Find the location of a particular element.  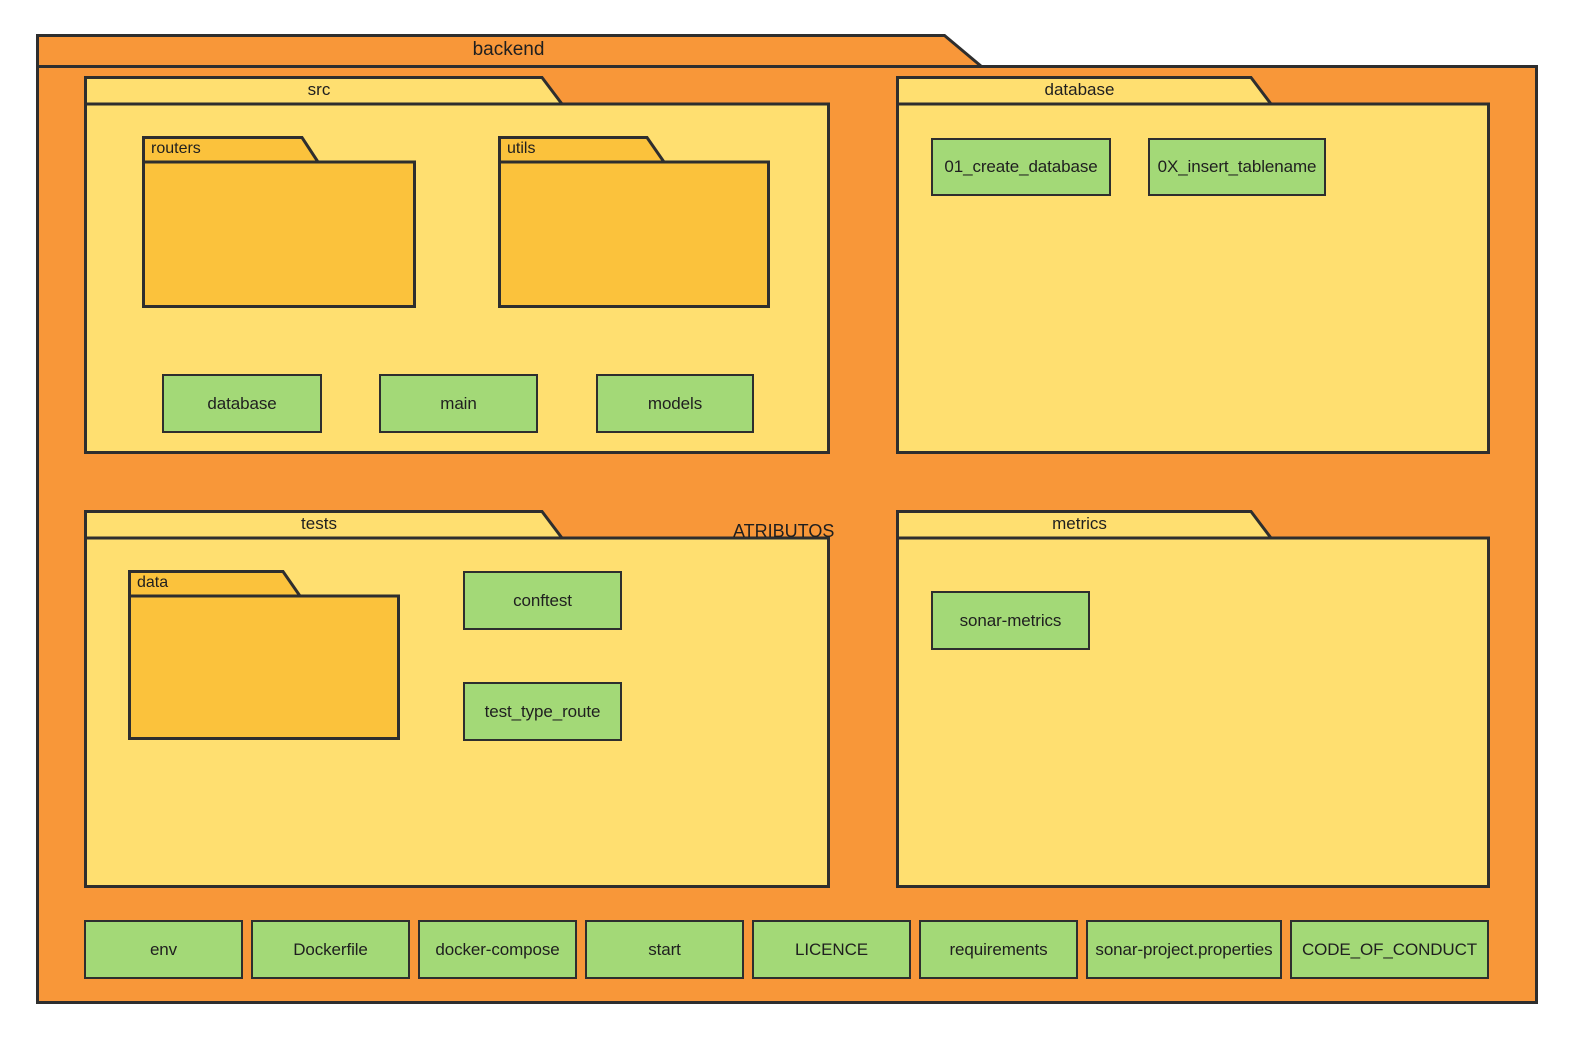

leaf-dockerfile: Dockerfile is located at coordinates (330, 949).